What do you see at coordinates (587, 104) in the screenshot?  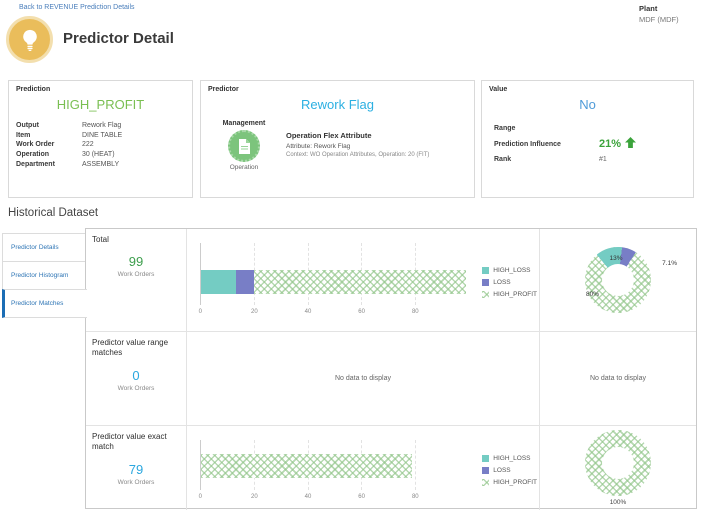 I see `predictor-current-value: No` at bounding box center [587, 104].